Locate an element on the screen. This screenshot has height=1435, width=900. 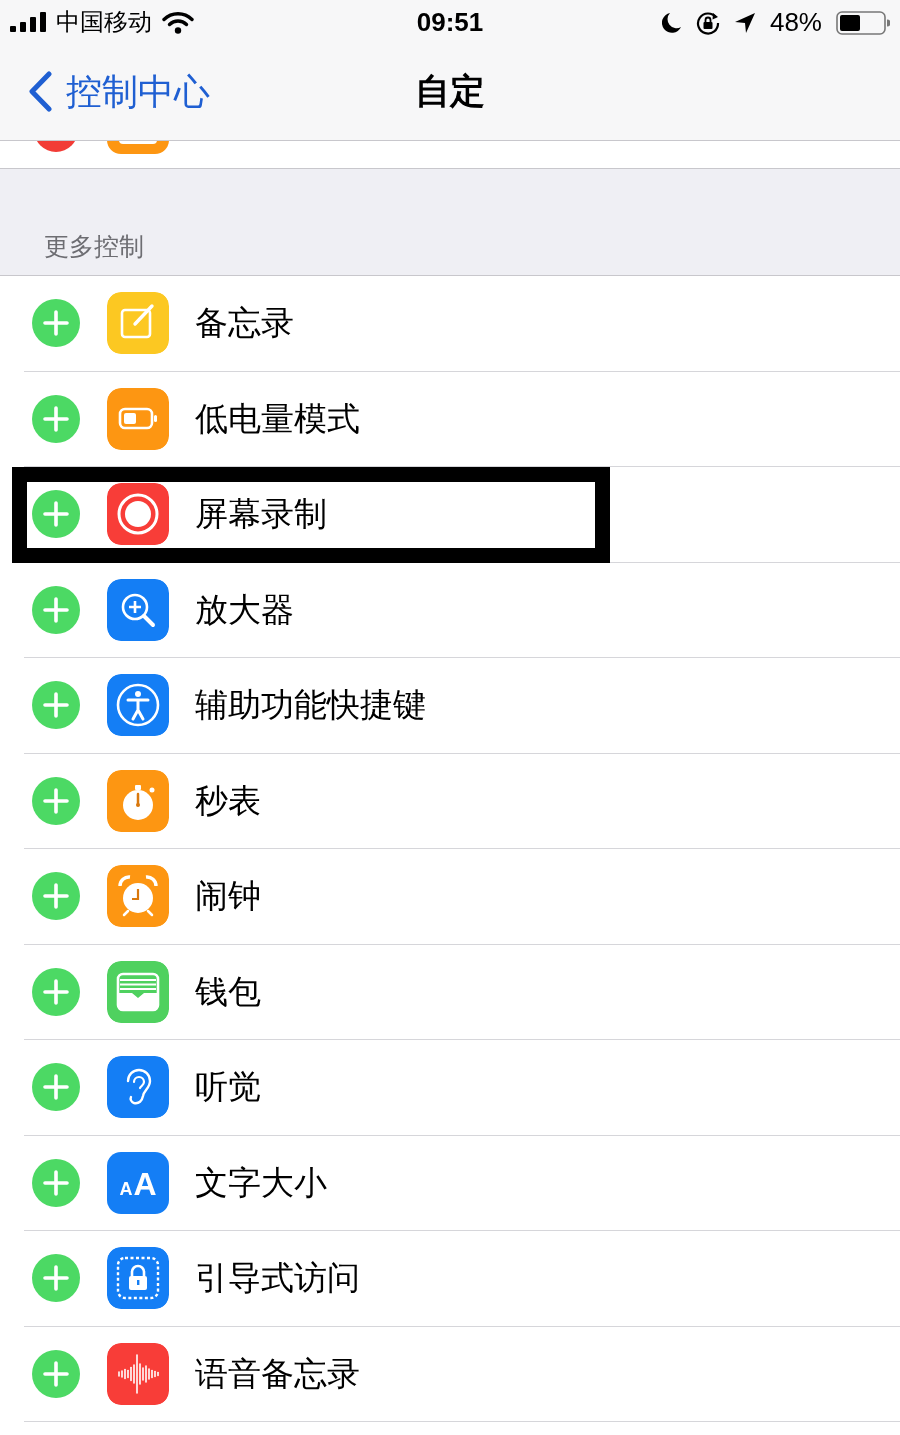
wifi-icon is located at coordinates (178, 22).